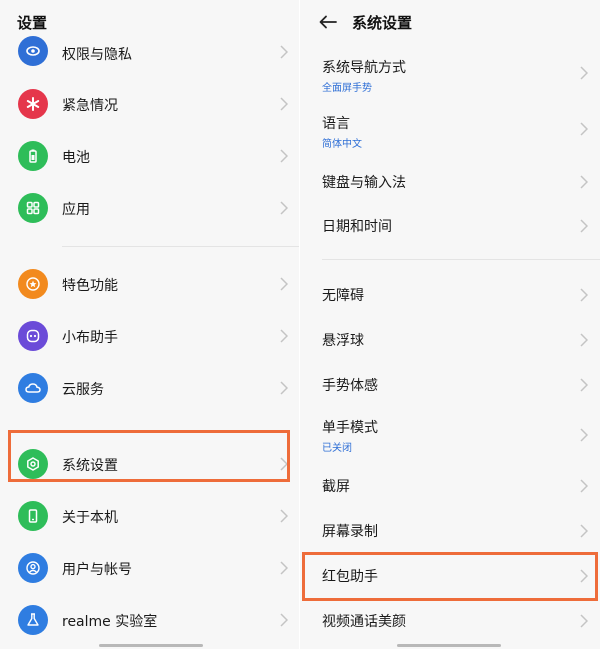  I want to click on setting-label: 无障碍, so click(343, 296).